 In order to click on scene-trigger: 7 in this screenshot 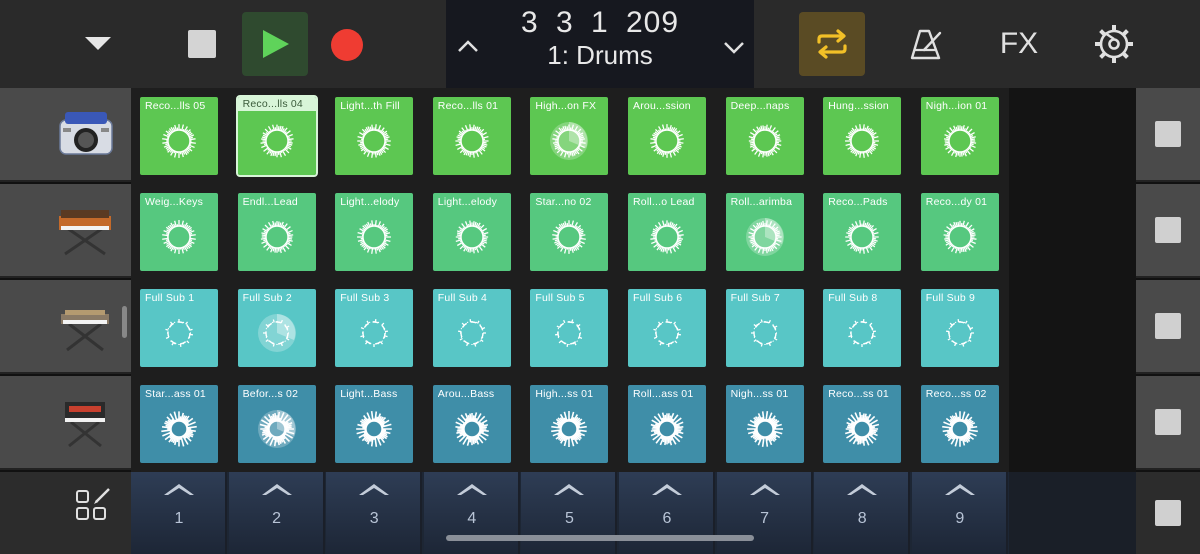, I will do `click(764, 513)`.